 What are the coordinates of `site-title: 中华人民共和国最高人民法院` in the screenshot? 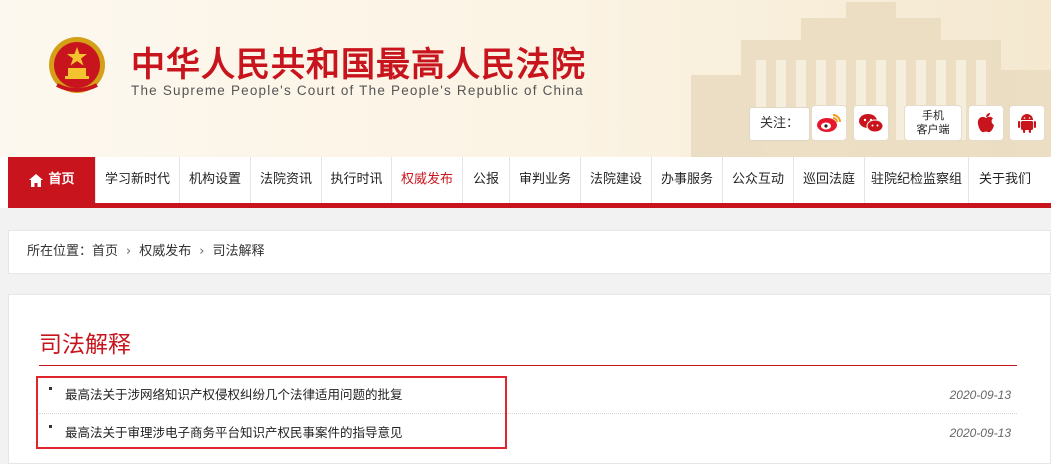 It's located at (358, 65).